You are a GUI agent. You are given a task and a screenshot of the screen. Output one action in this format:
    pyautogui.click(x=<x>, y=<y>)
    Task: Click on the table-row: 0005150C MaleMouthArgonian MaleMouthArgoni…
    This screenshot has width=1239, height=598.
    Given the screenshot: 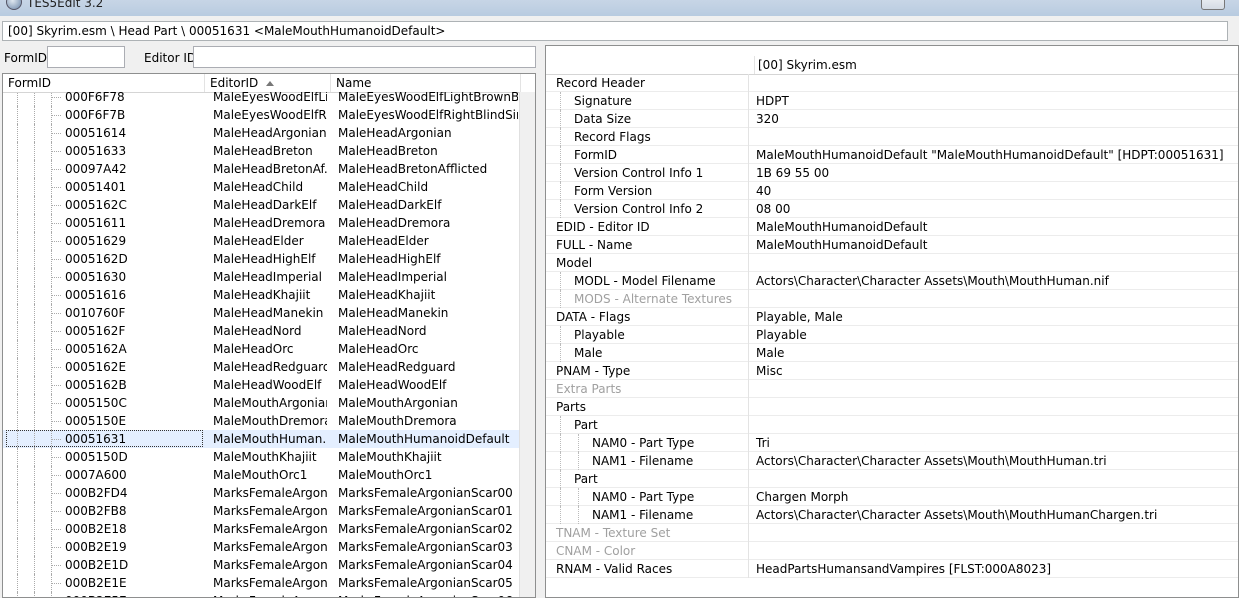 What is the action you would take?
    pyautogui.click(x=262, y=403)
    